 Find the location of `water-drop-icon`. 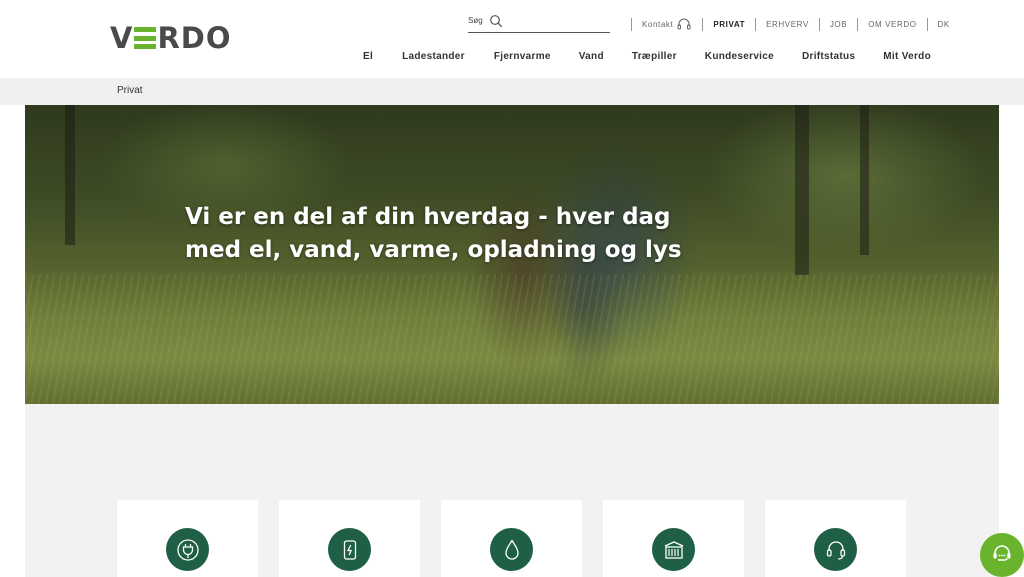

water-drop-icon is located at coordinates (511, 549).